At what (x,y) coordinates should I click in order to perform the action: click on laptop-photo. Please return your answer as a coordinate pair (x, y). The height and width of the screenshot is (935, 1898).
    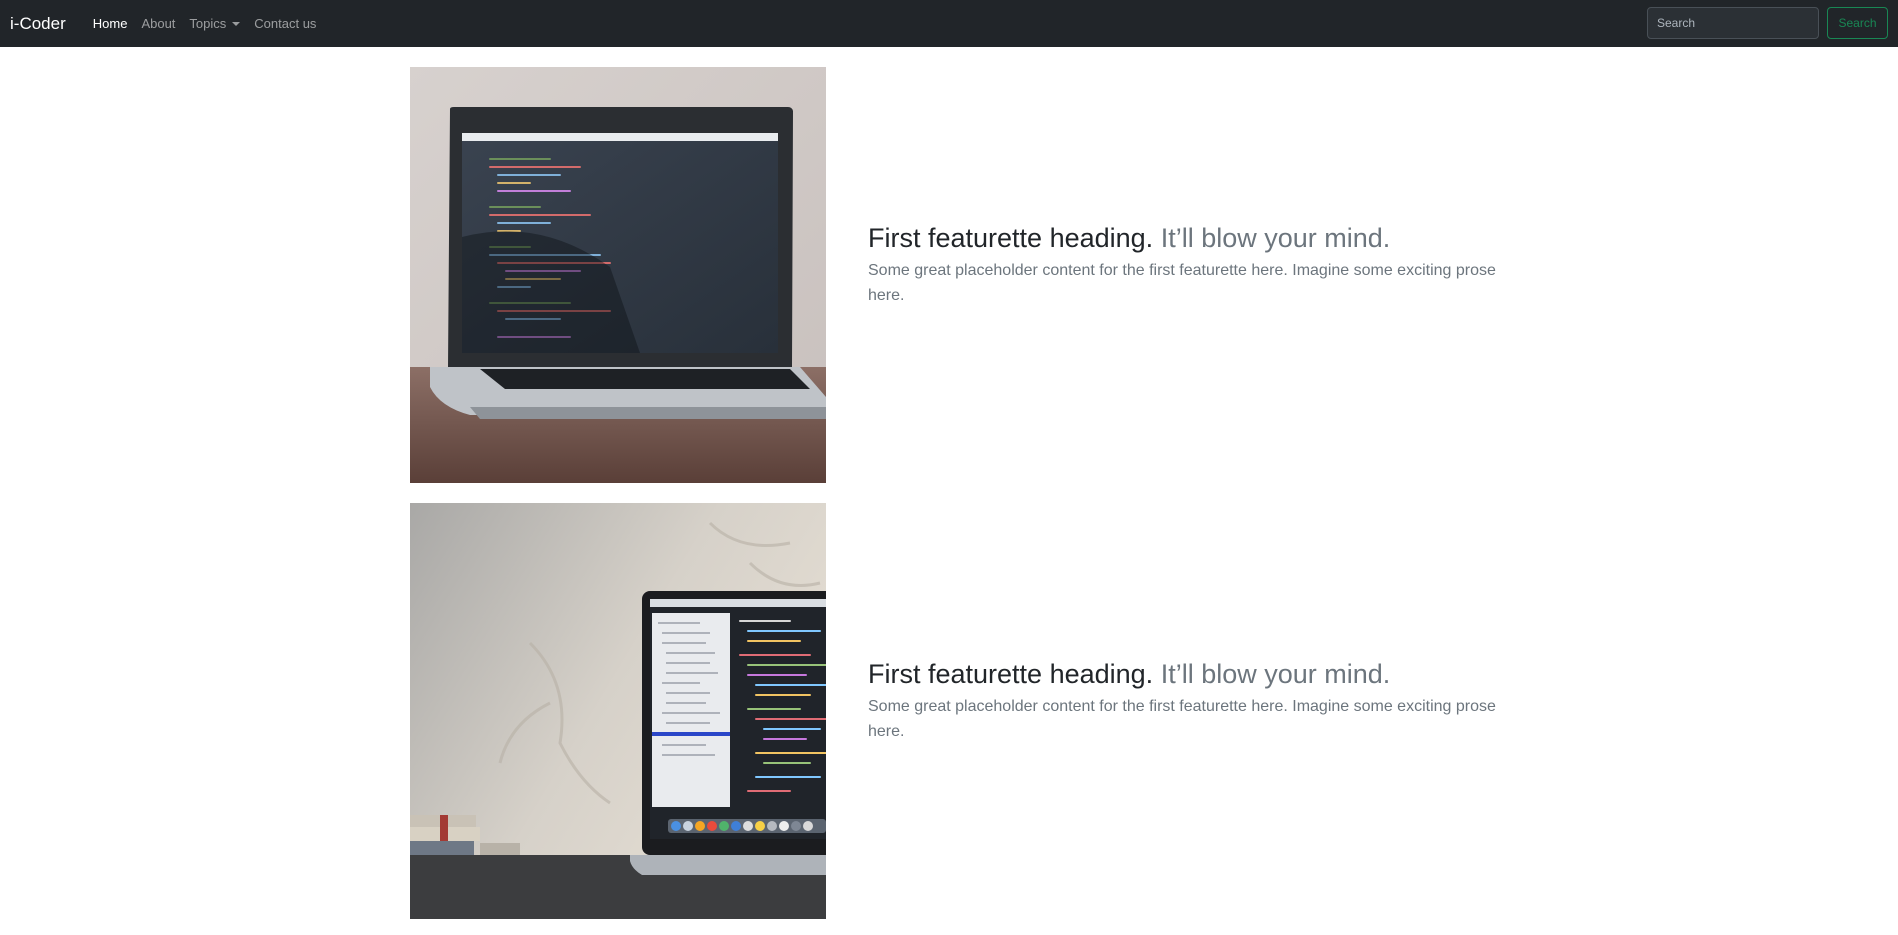
    Looking at the image, I should click on (618, 275).